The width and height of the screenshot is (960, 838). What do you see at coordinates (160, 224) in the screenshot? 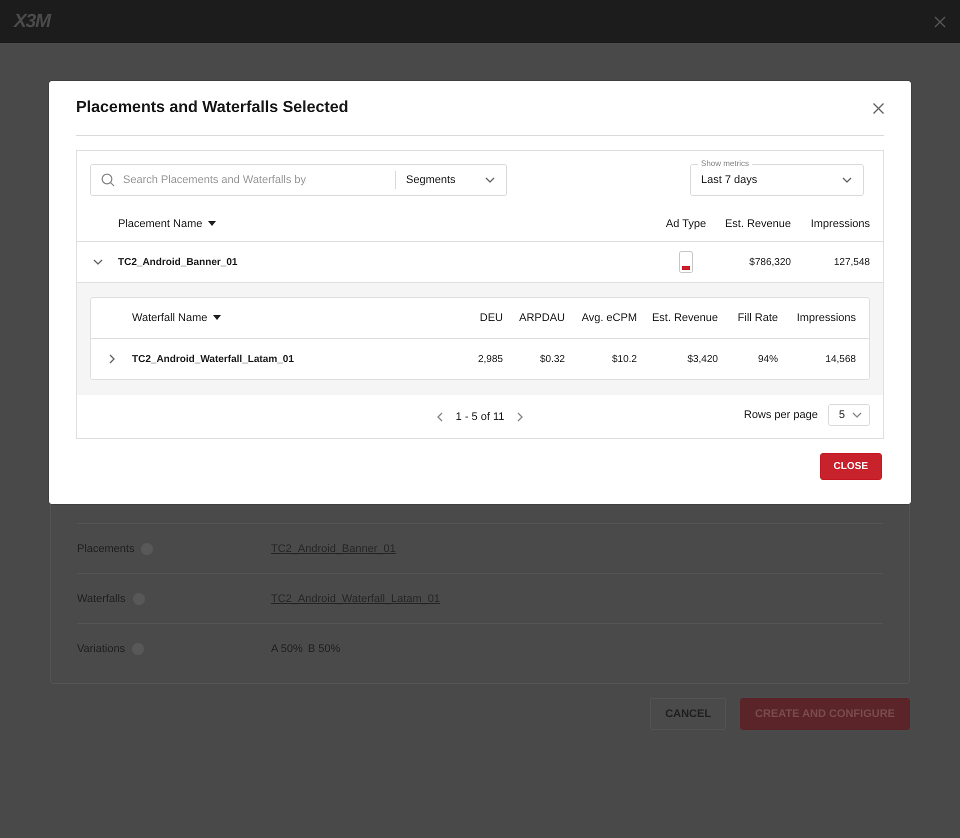
I see `column-header: Placement Name` at bounding box center [160, 224].